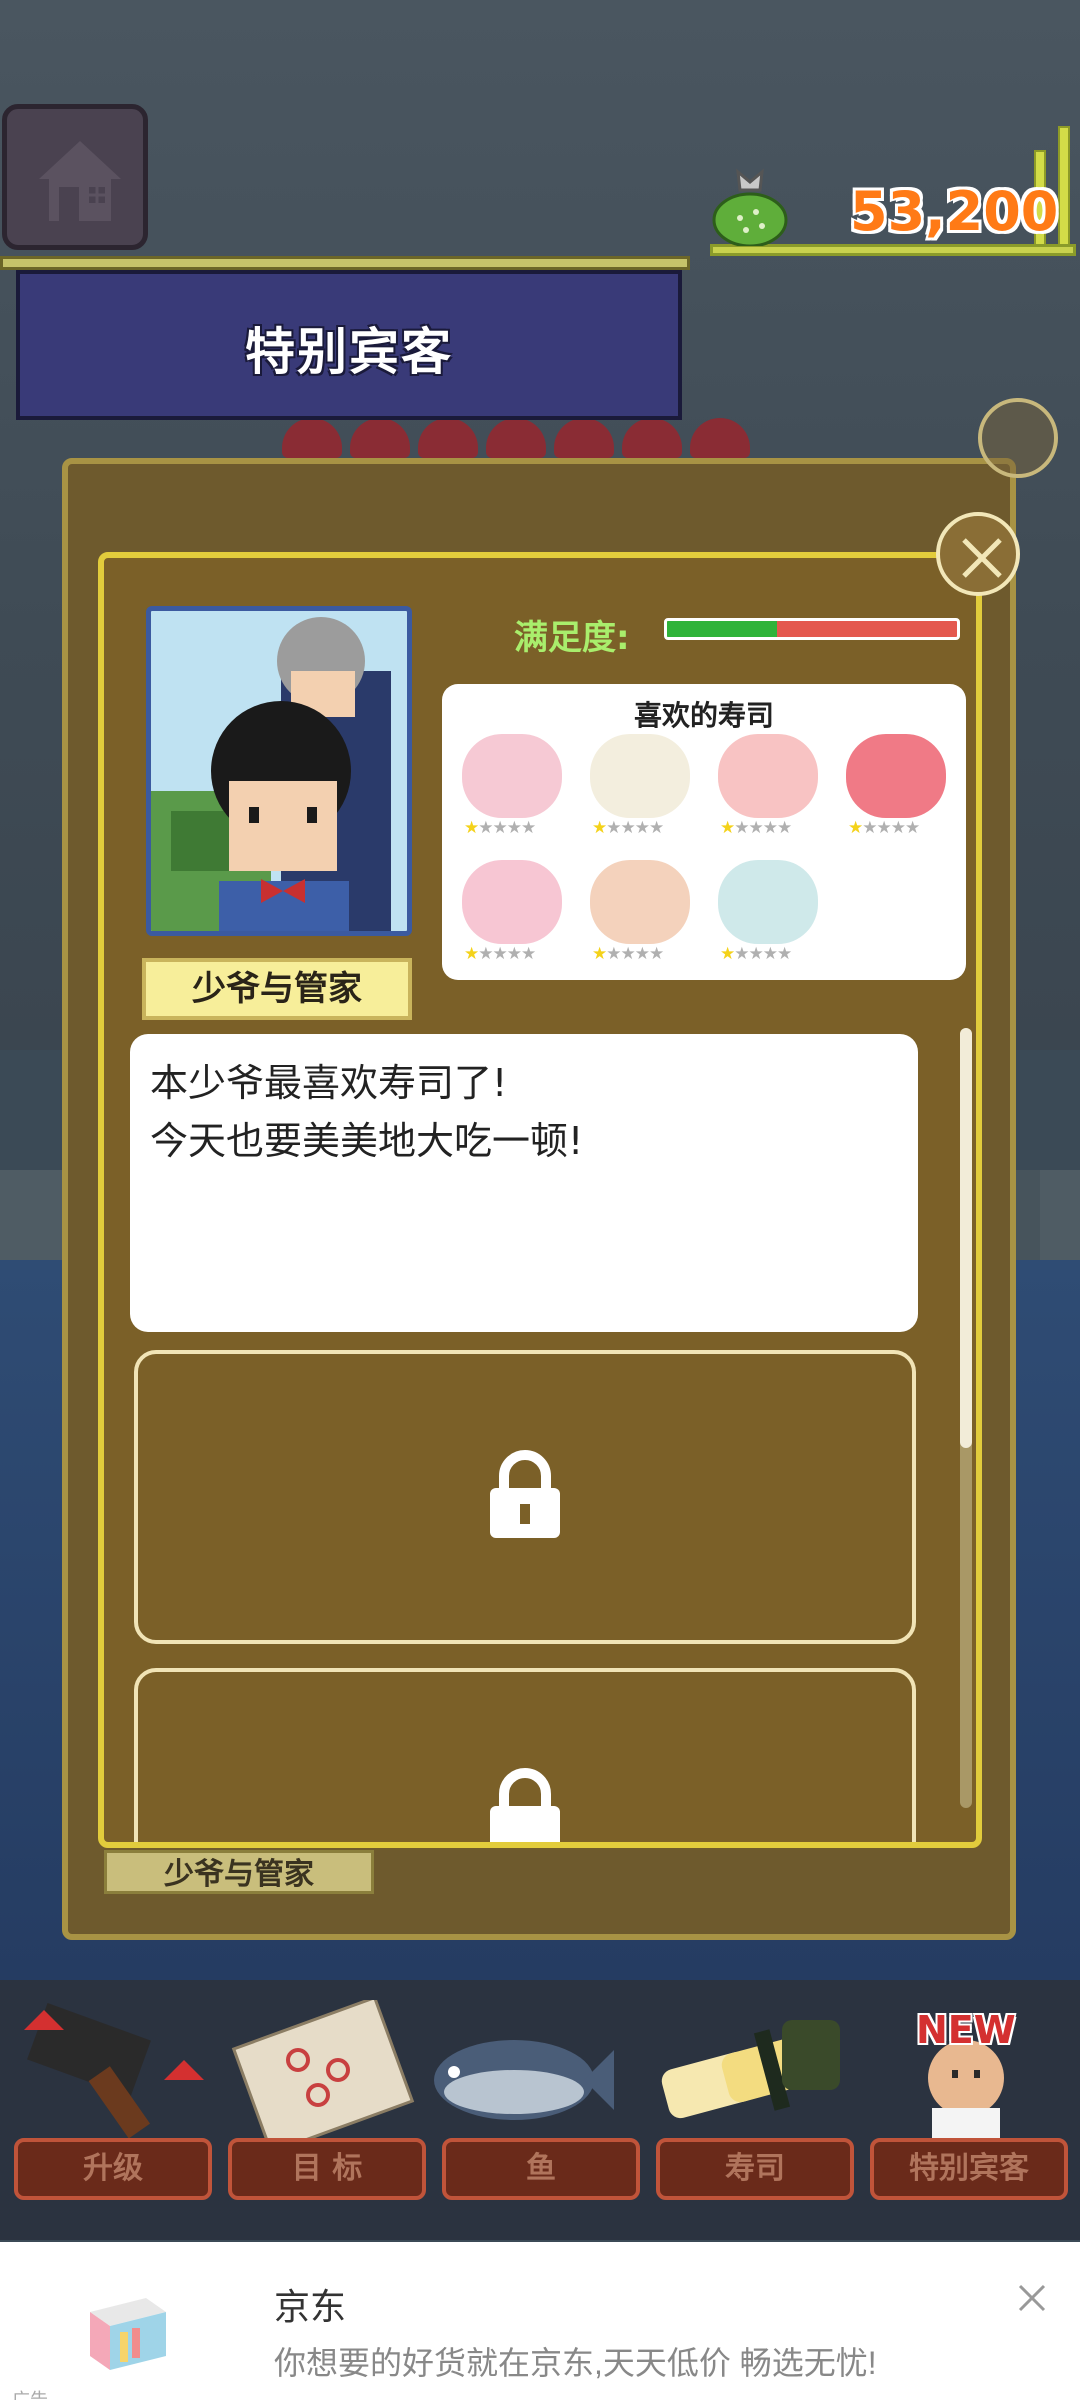 The width and height of the screenshot is (1080, 2400). Describe the element at coordinates (30, 2393) in the screenshot. I see `ad-tag: 广告` at that location.